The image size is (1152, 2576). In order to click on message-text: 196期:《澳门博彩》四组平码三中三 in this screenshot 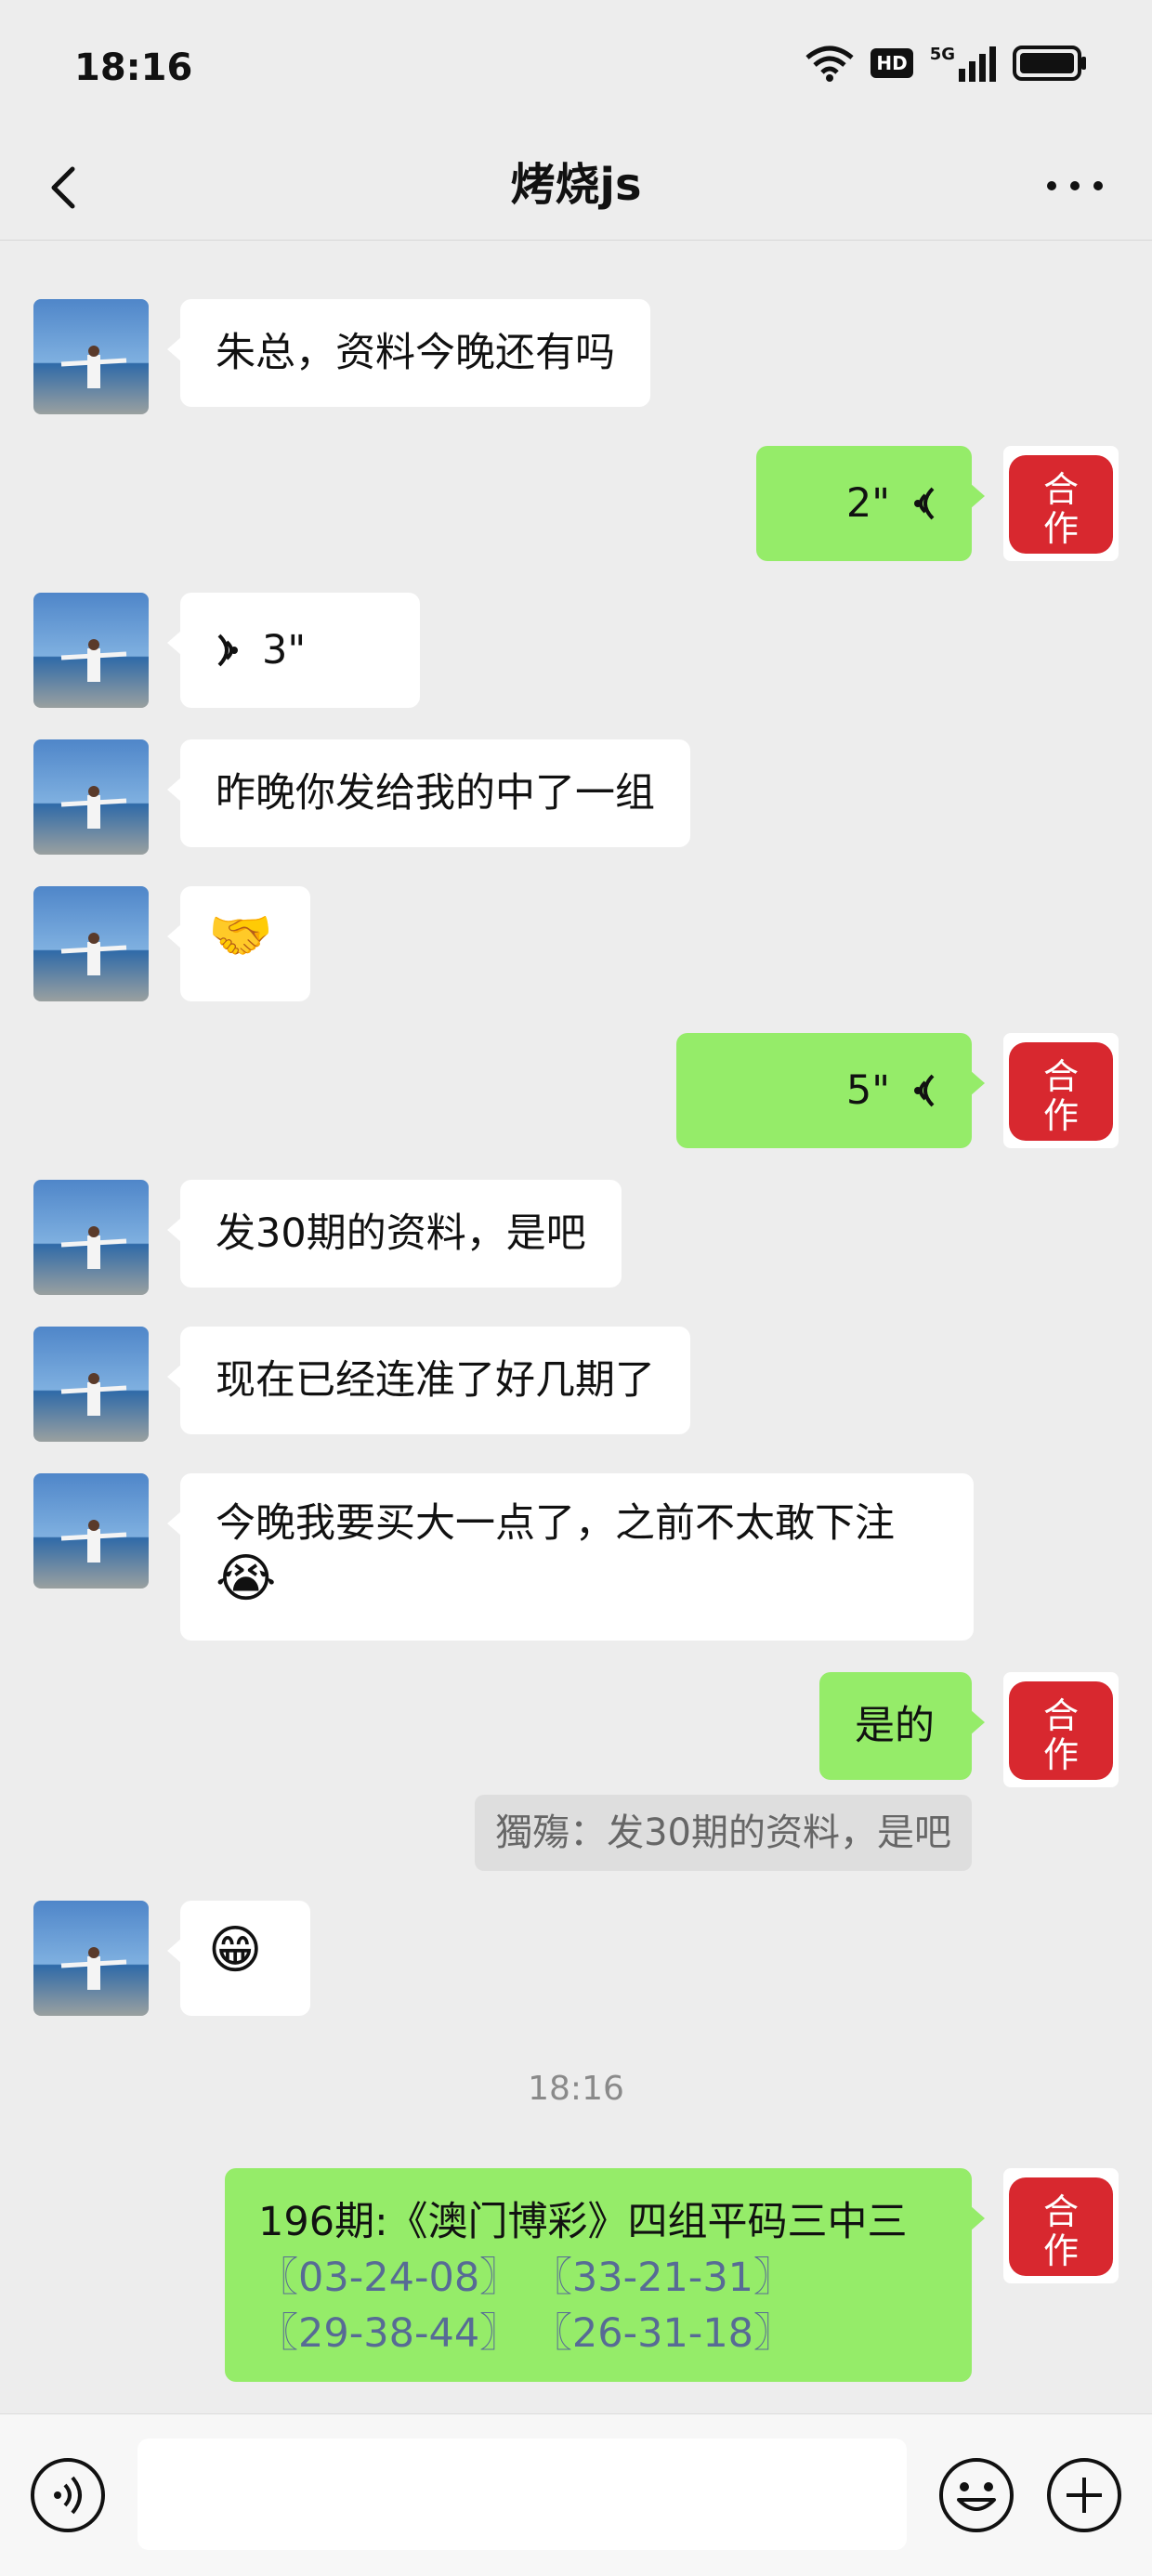, I will do `click(583, 2222)`.